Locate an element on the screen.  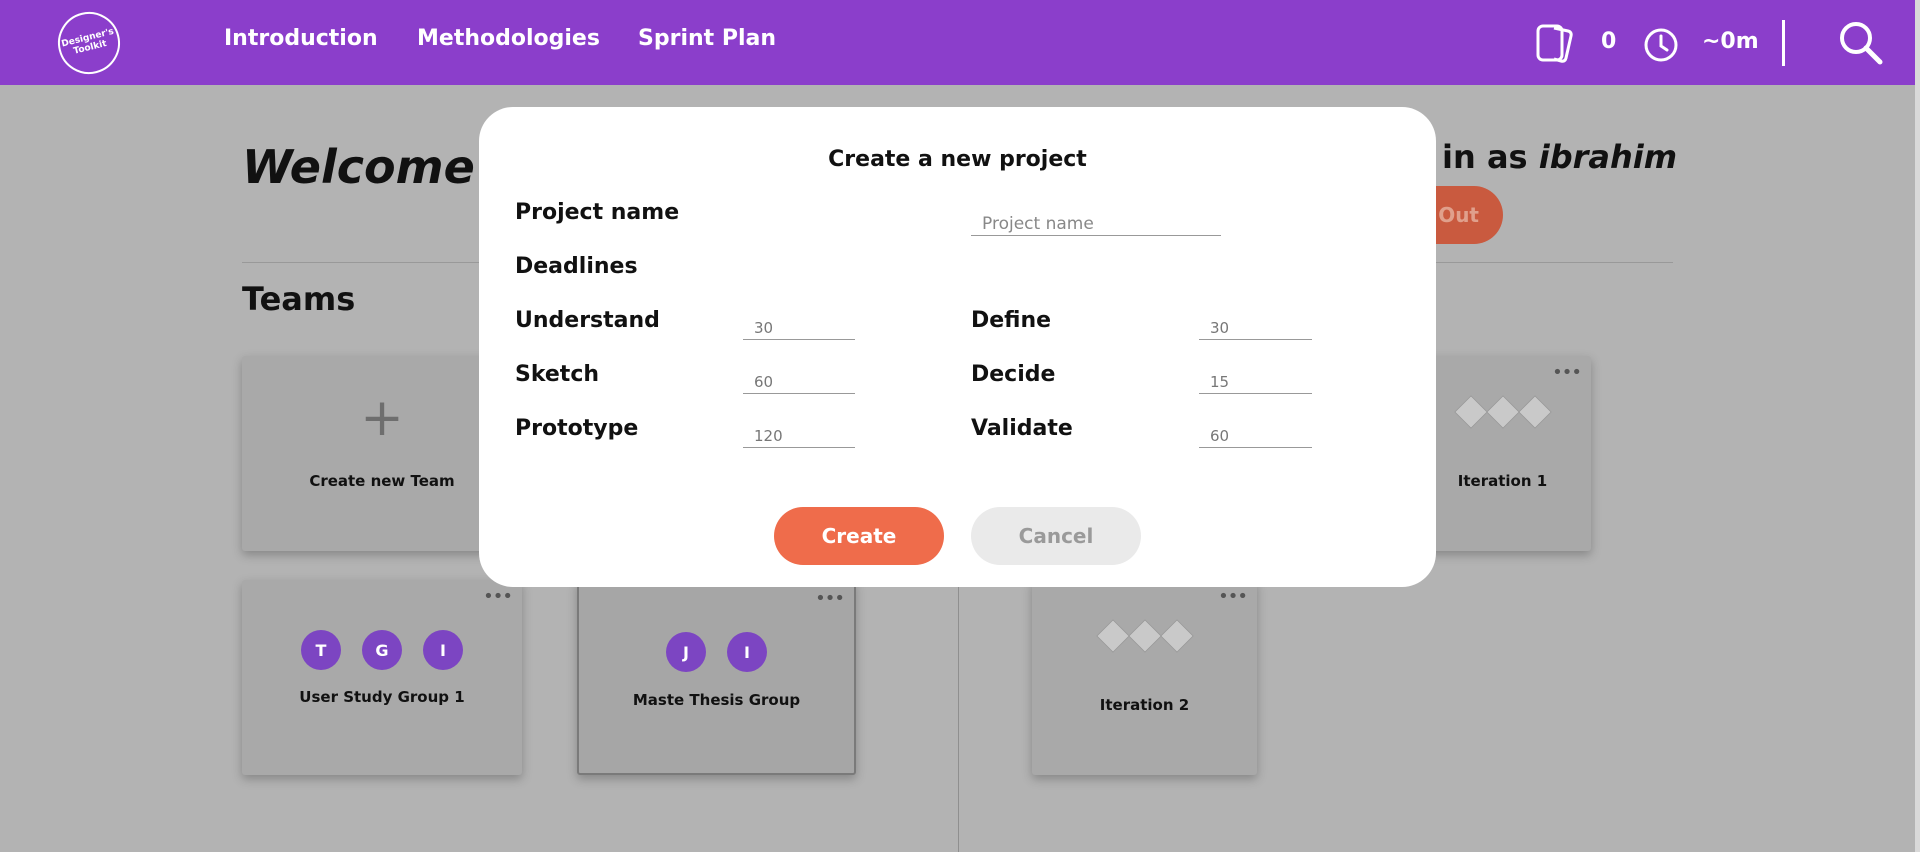
nav-methodologies: Methodologies is located at coordinates (508, 38).